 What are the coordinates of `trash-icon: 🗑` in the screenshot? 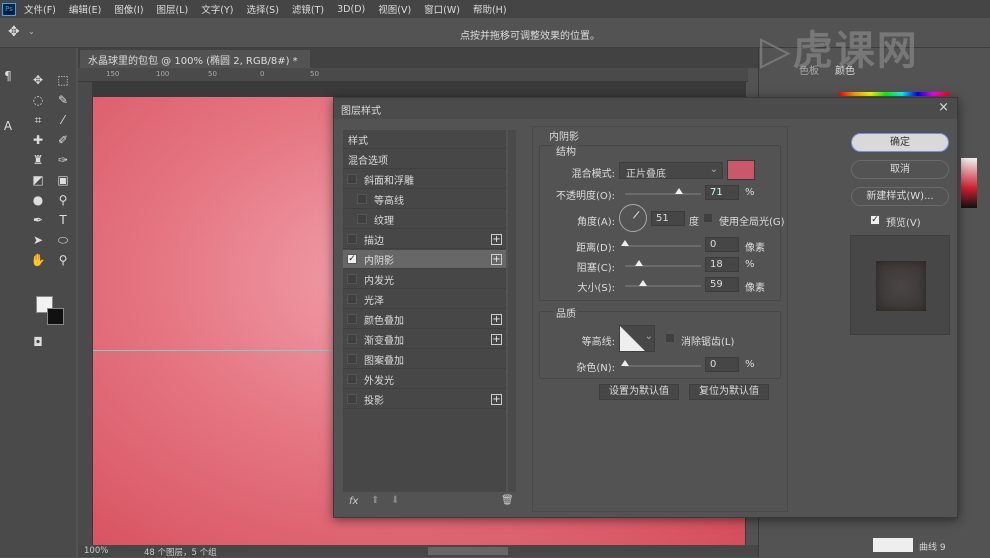 It's located at (507, 500).